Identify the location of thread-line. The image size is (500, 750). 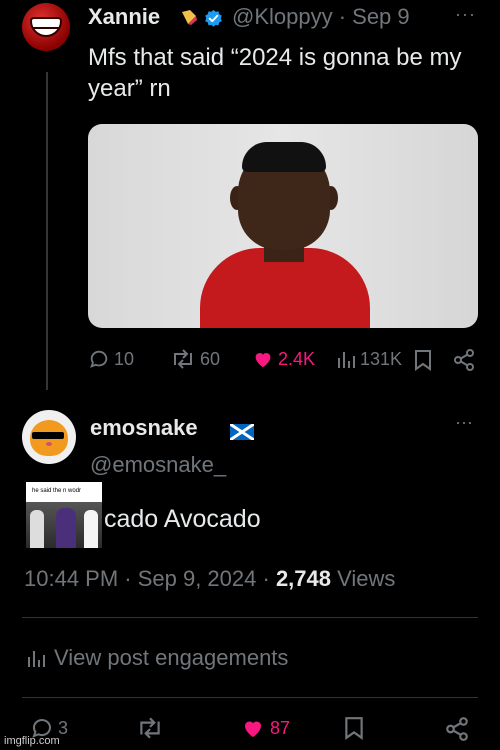
(47, 231).